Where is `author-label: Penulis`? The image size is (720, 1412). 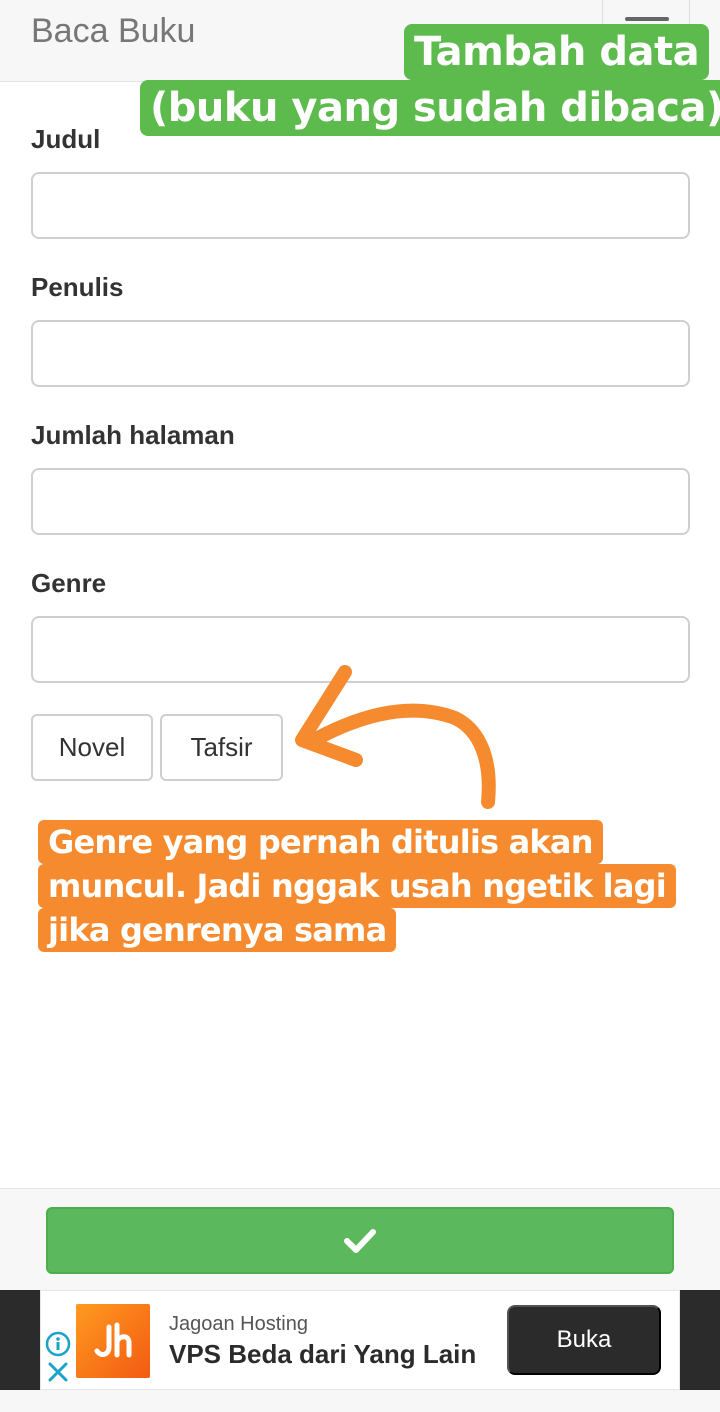 author-label: Penulis is located at coordinates (77, 287).